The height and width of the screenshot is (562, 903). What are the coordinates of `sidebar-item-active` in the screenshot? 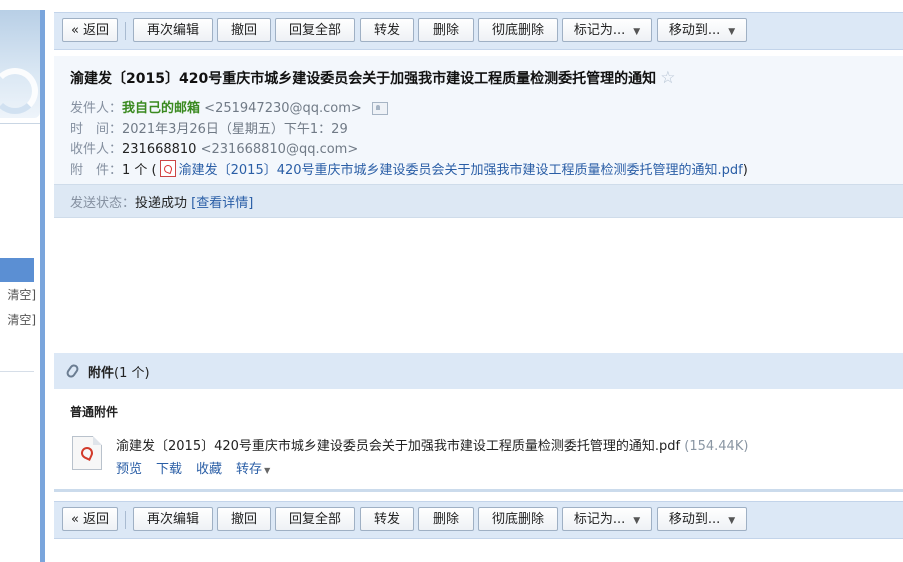 It's located at (17, 270).